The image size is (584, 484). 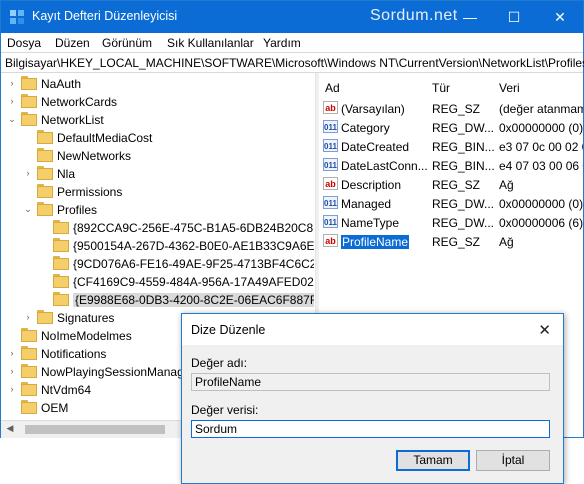 I want to click on tree-node-label: Signatures, so click(x=85, y=318).